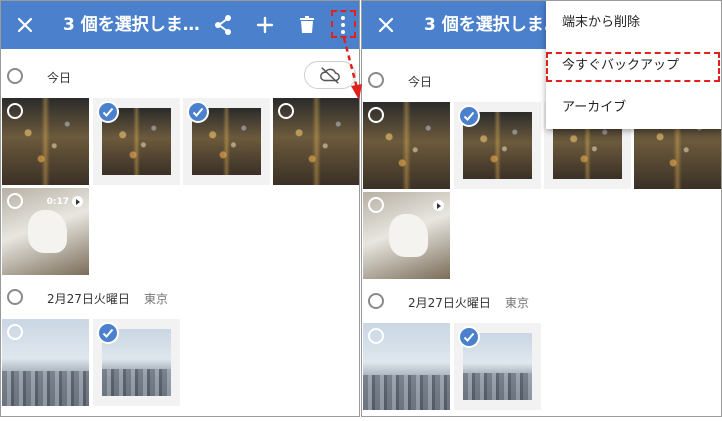  I want to click on video-duration: 0:17, so click(65, 201).